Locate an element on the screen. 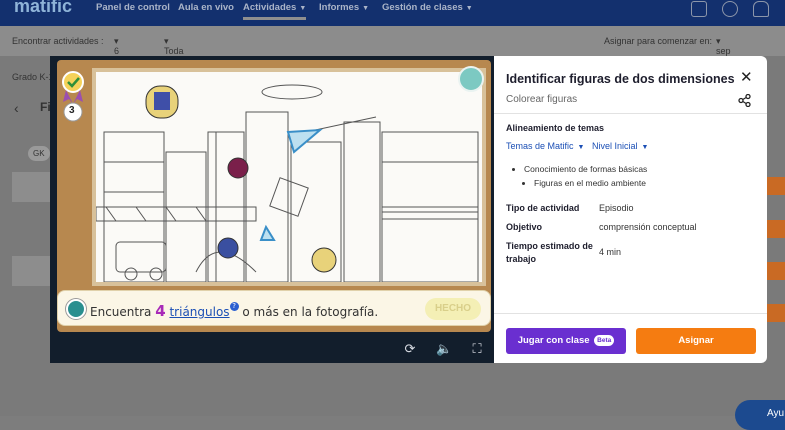 The image size is (785, 430). estimated-time-value: 4 min is located at coordinates (610, 252).